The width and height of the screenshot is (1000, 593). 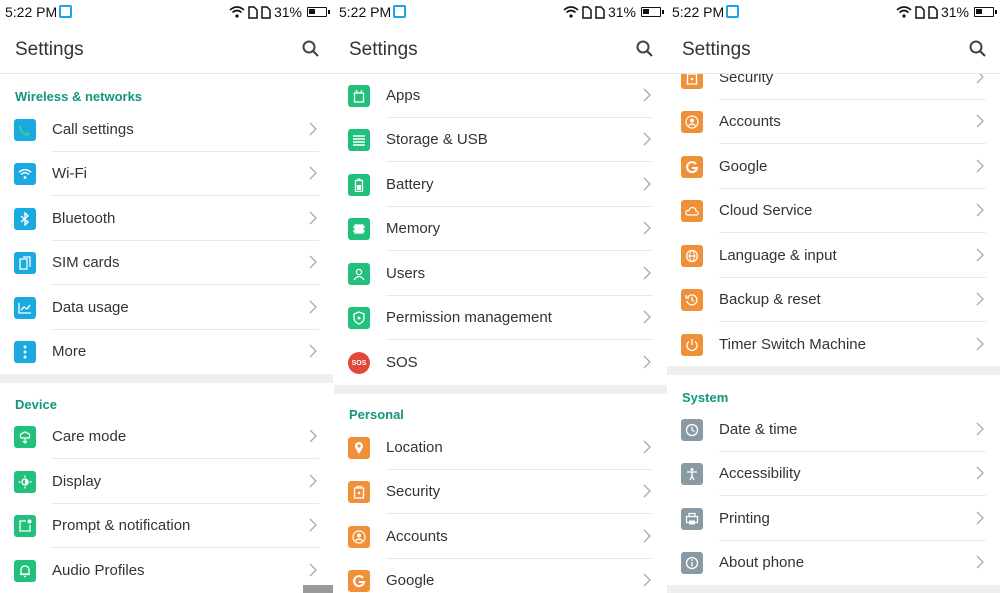 I want to click on app-notification-icon, so click(x=399, y=11).